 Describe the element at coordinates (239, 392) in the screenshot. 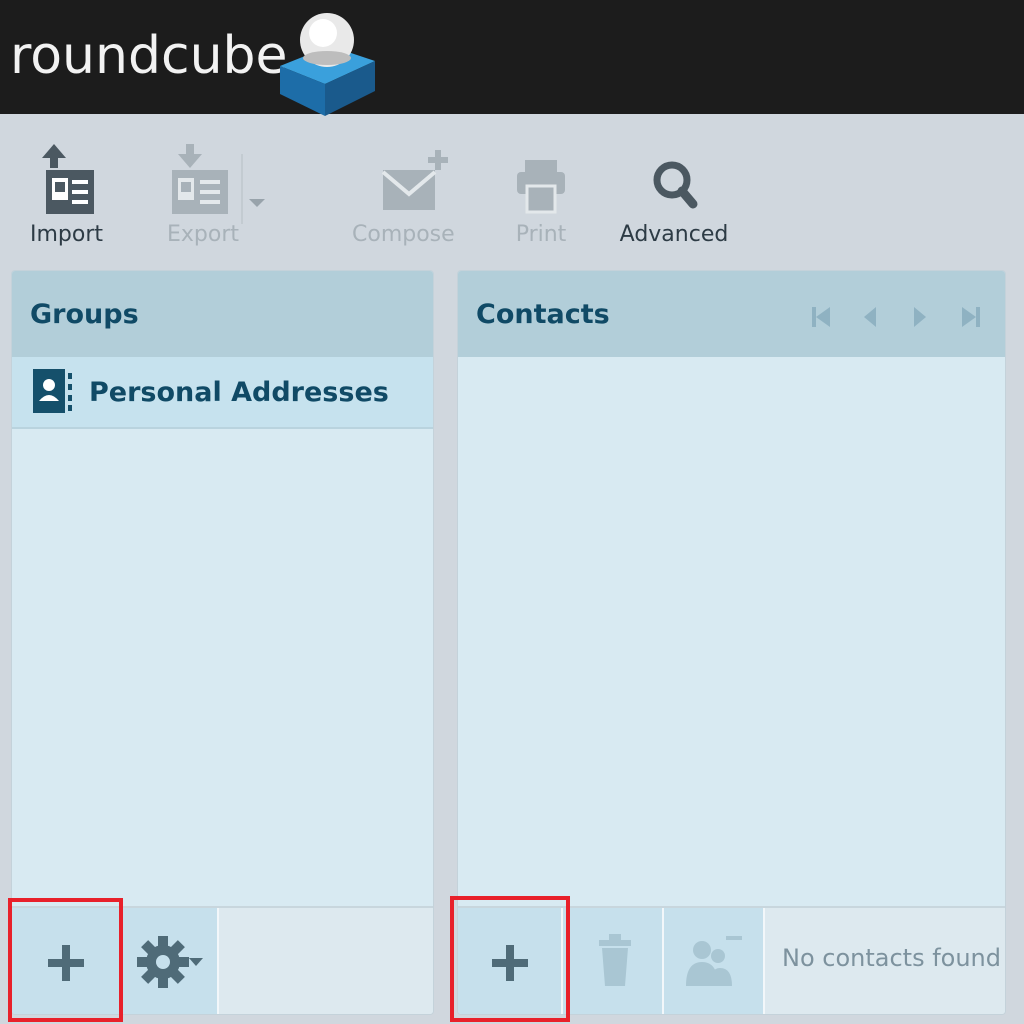

I see `group-item-label: Personal Addresses` at that location.